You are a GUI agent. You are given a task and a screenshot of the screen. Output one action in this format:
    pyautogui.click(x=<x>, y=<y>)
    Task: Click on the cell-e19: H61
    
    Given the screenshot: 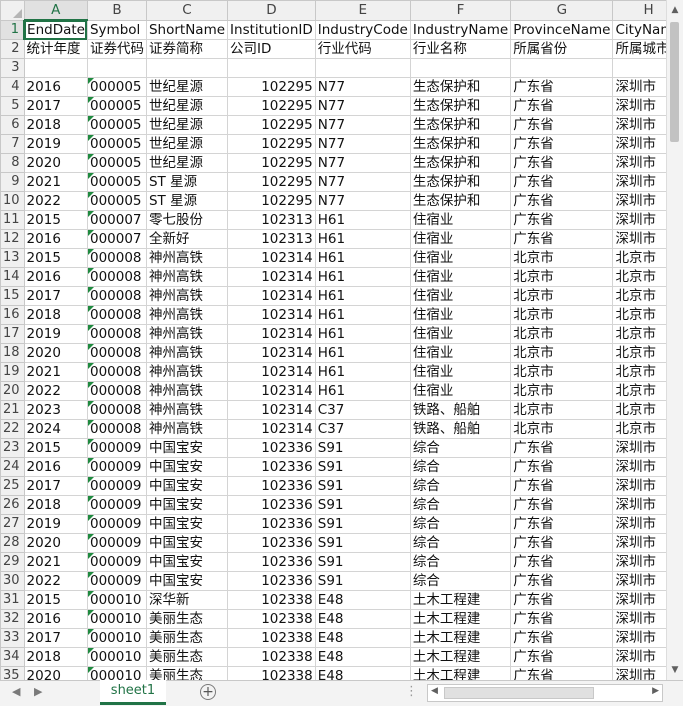 What is the action you would take?
    pyautogui.click(x=362, y=372)
    